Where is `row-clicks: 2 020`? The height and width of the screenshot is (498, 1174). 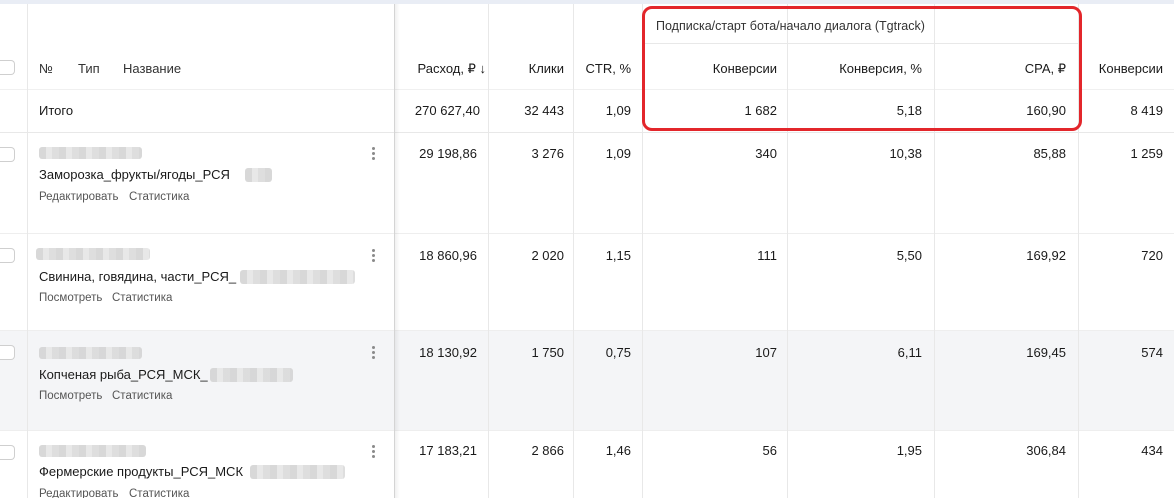
row-clicks: 2 020 is located at coordinates (547, 255).